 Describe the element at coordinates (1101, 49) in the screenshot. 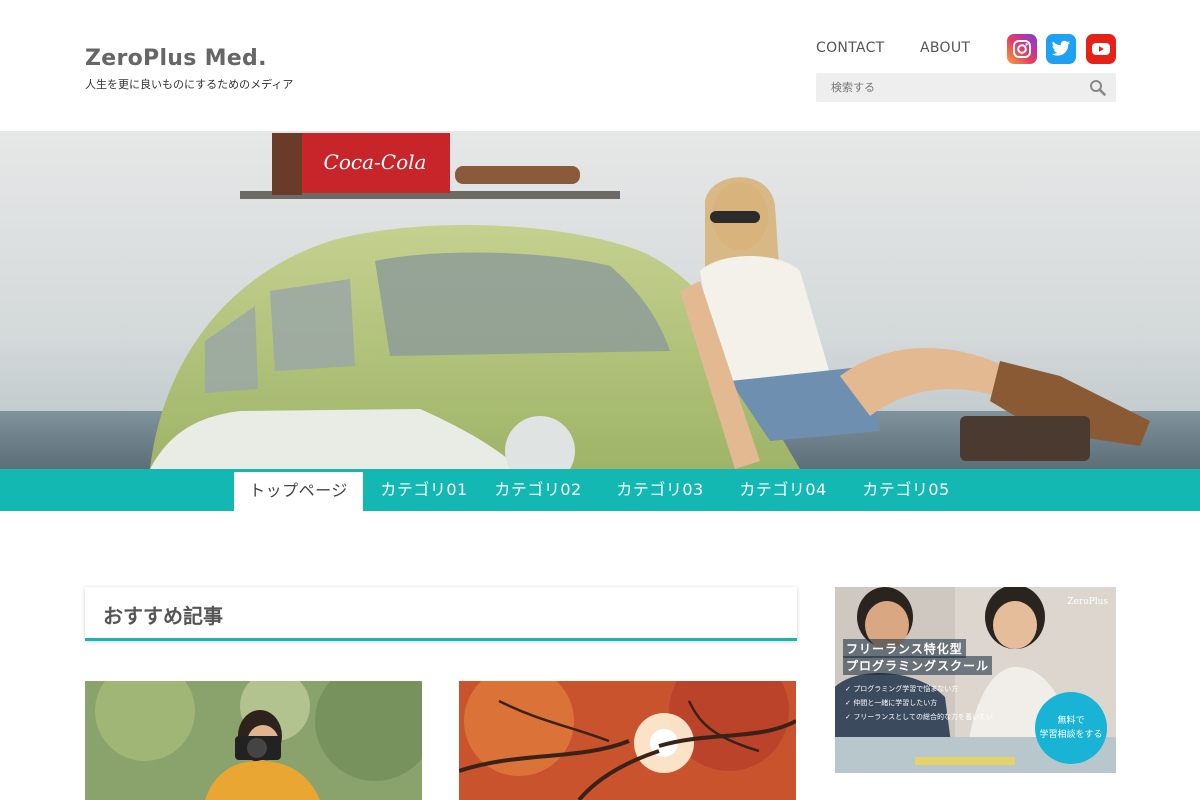

I see `youtube-icon` at that location.